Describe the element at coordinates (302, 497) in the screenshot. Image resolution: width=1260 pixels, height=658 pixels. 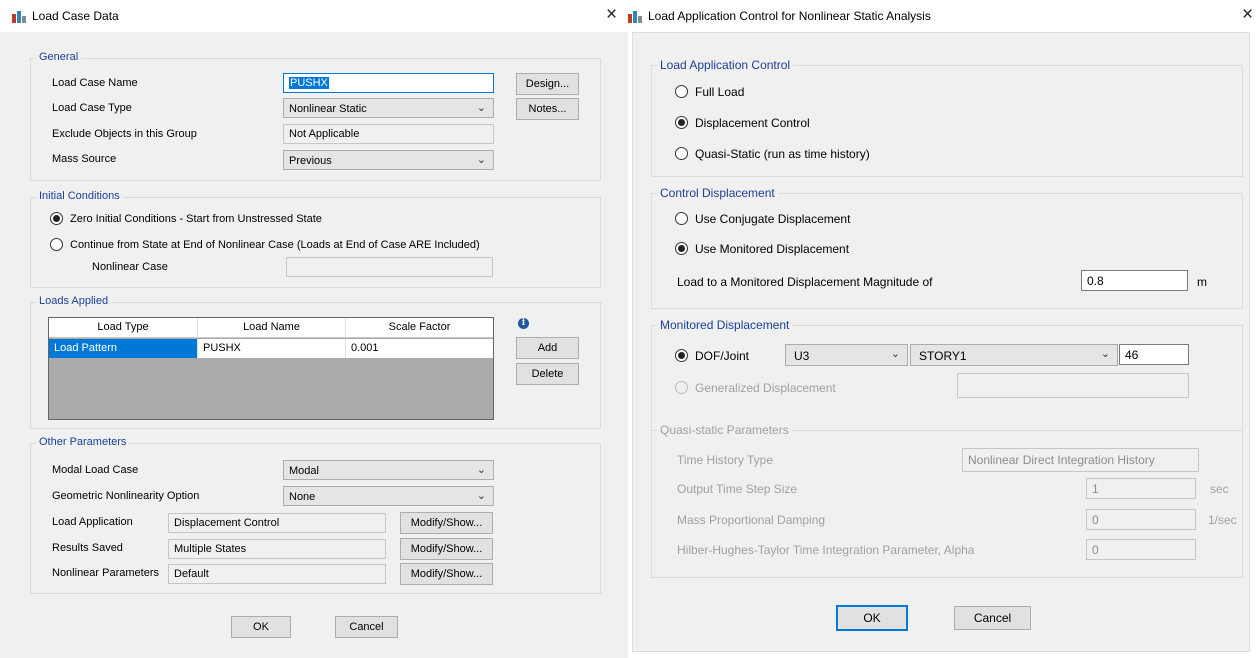
I see `geometric-nonlinearity-value: None` at that location.